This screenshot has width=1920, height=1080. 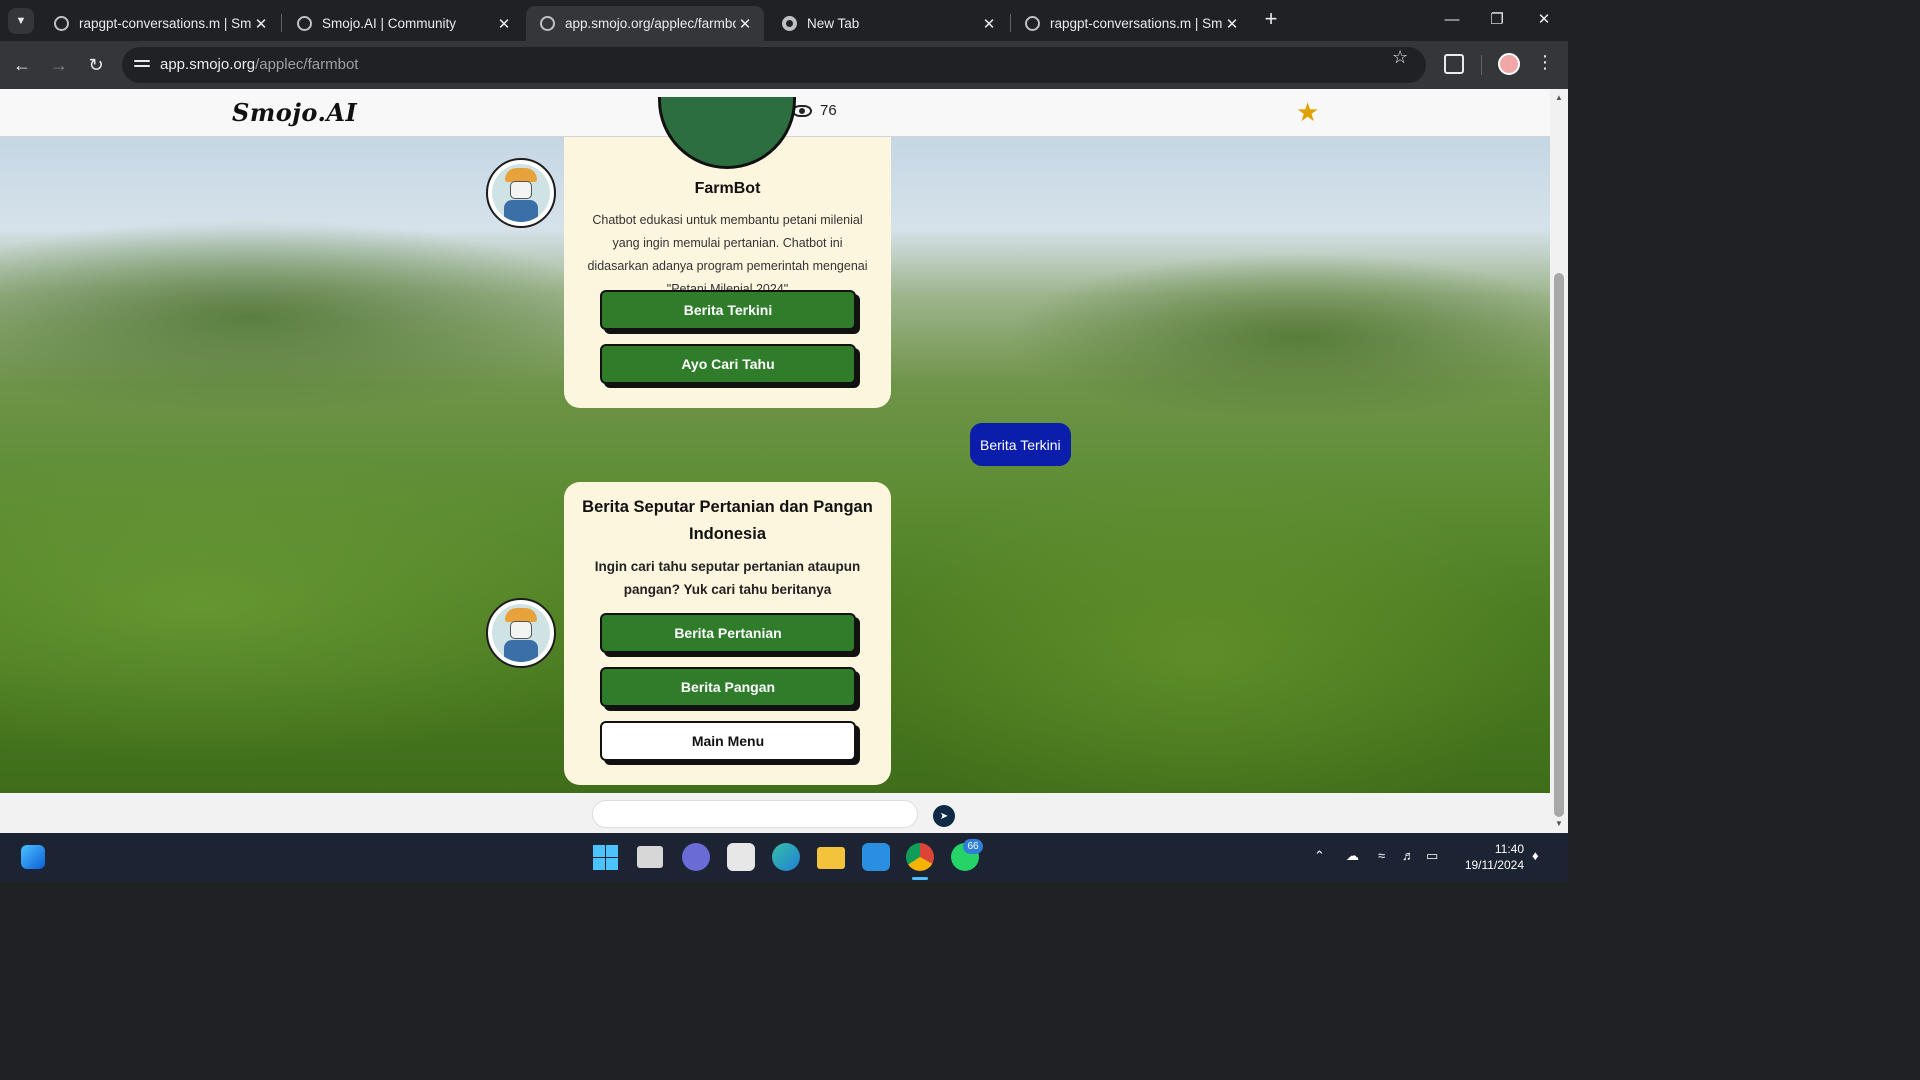 I want to click on smojo-logo: Smojo.AI, so click(x=294, y=112).